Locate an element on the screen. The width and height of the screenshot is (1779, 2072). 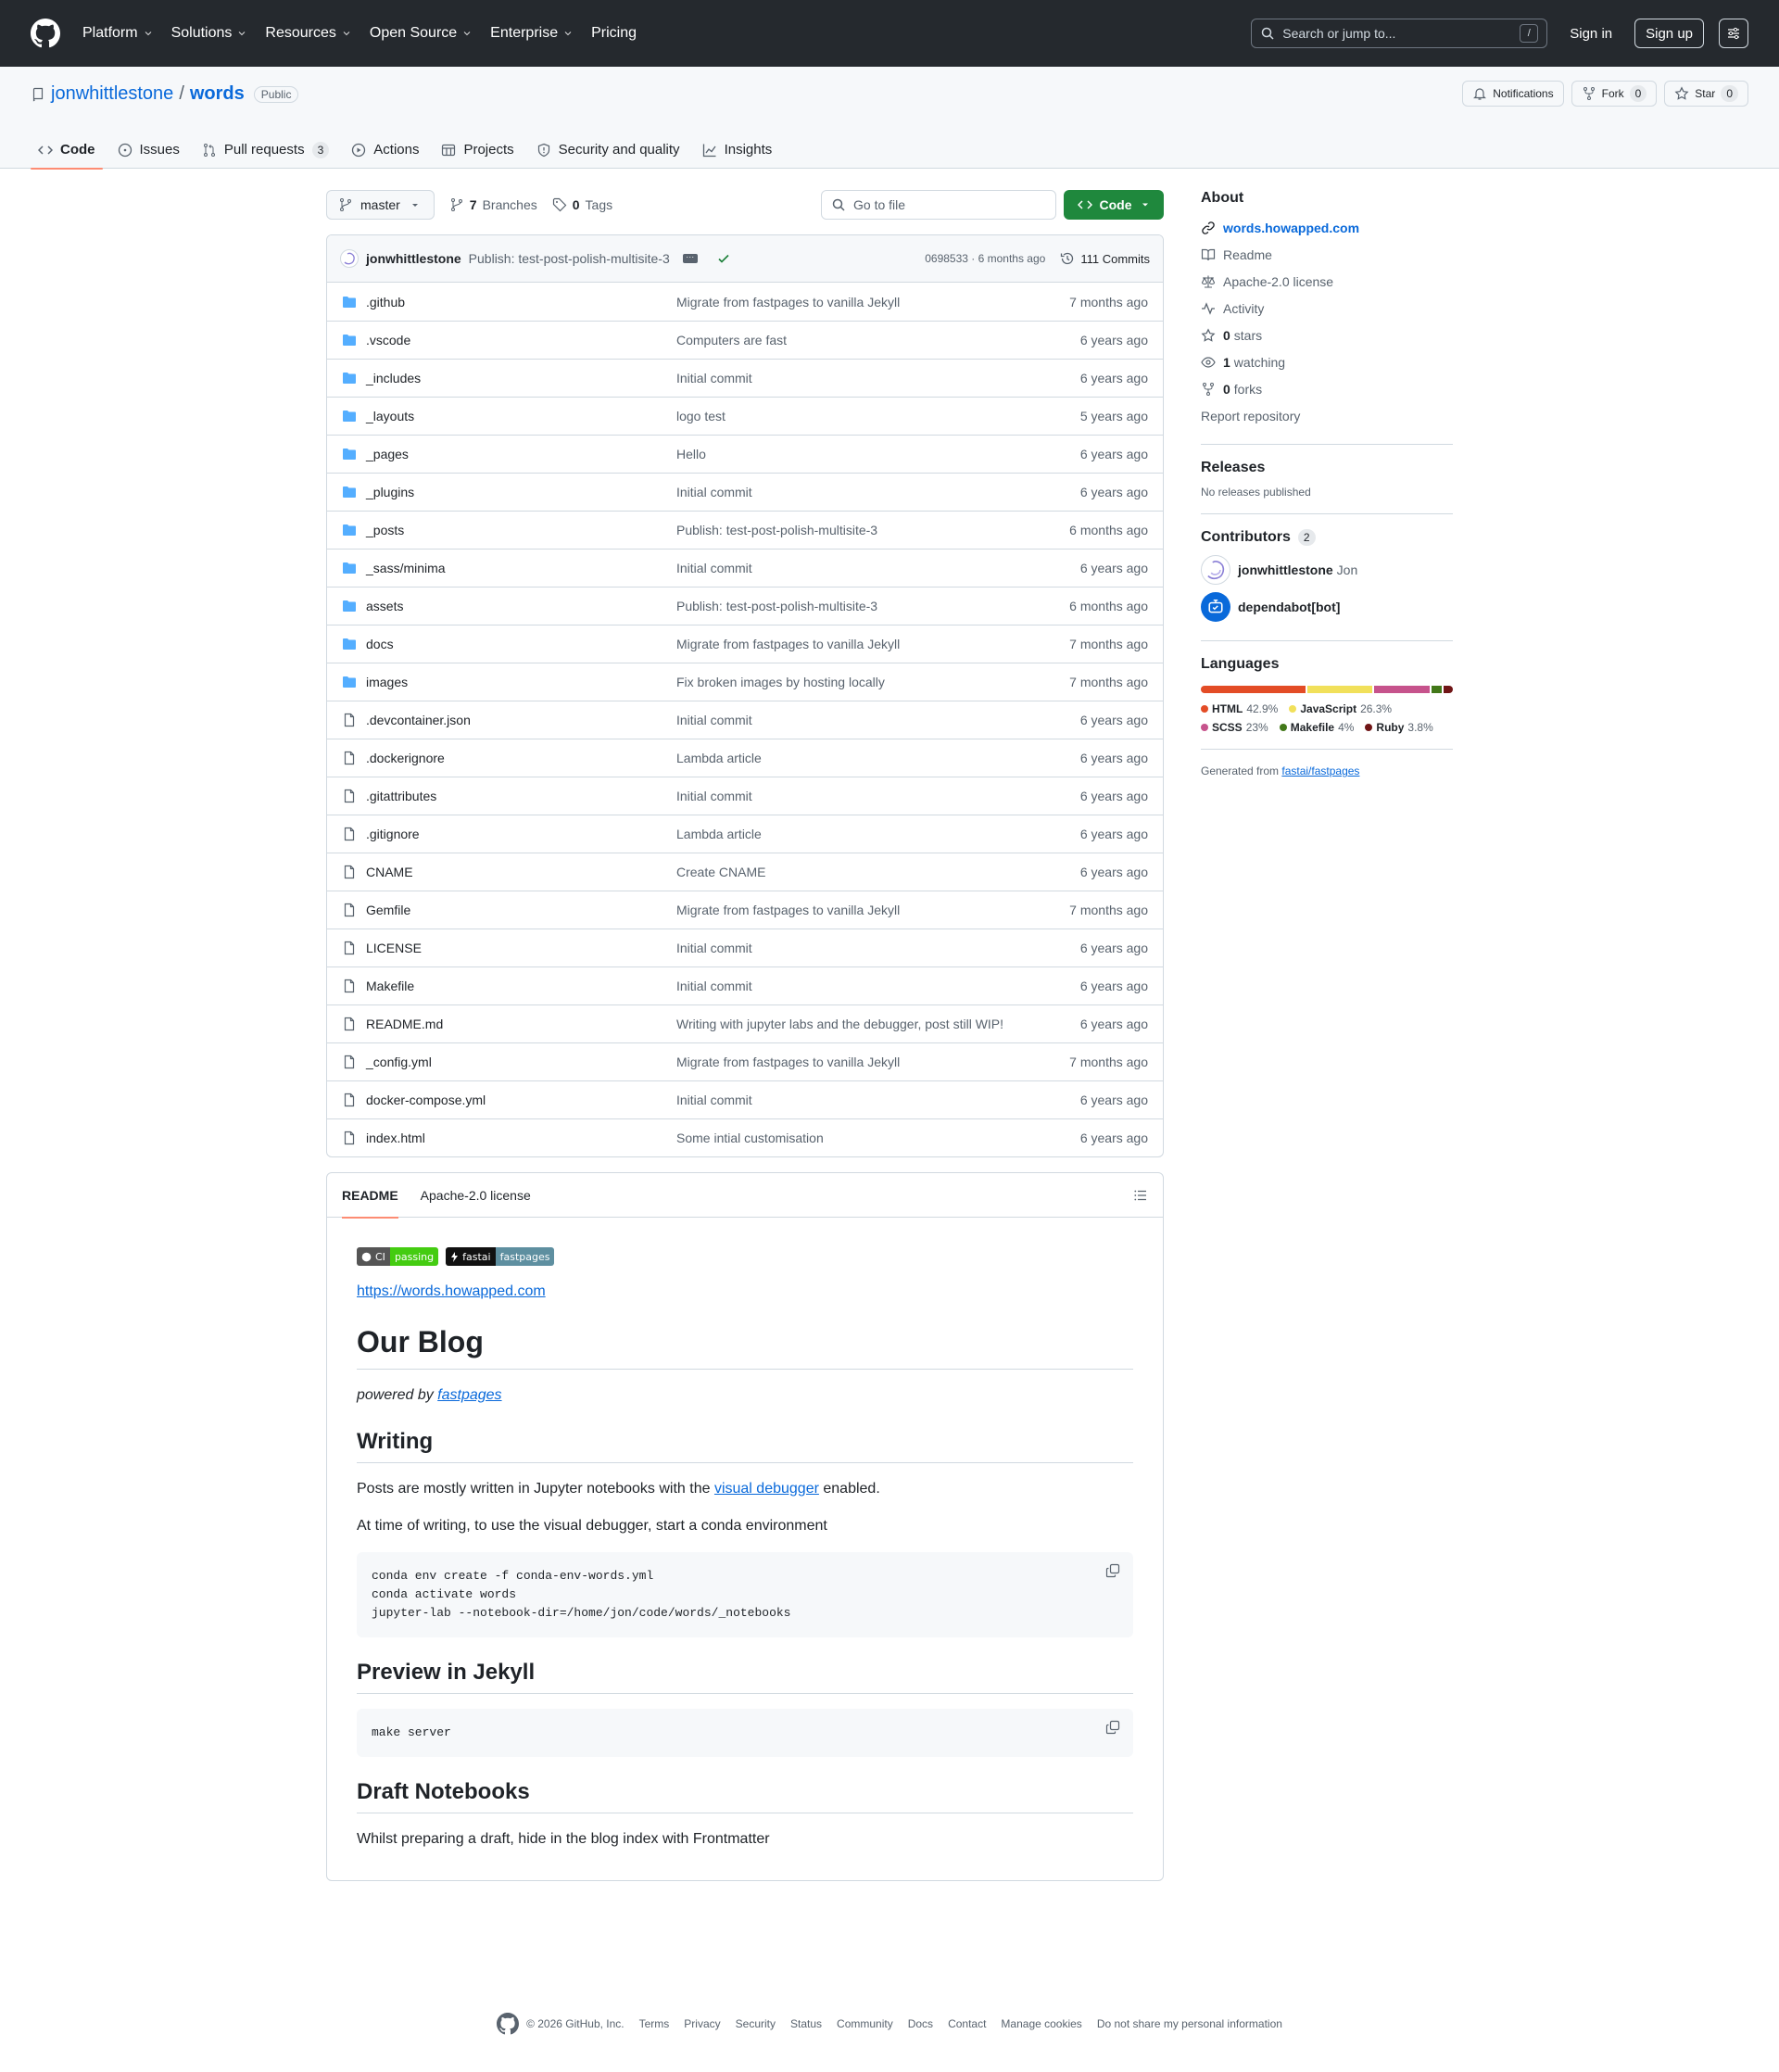
tab-pull-requests: Pull requests 3 is located at coordinates (265, 150).